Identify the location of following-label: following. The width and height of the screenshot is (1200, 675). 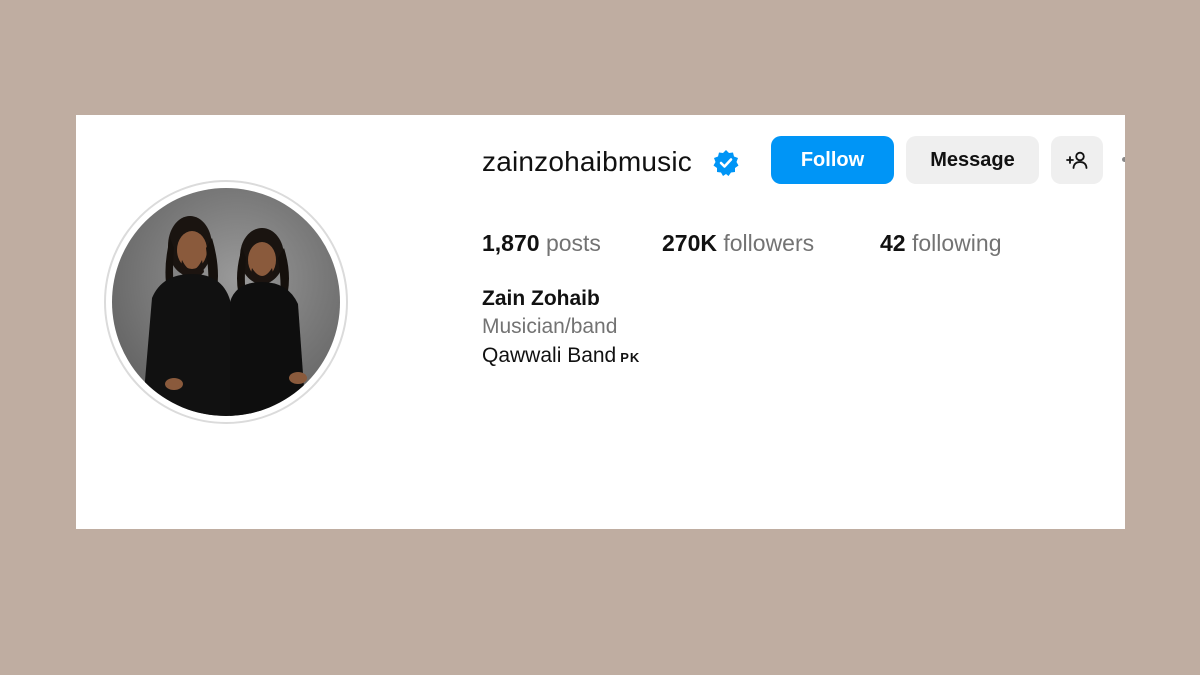
(956, 243).